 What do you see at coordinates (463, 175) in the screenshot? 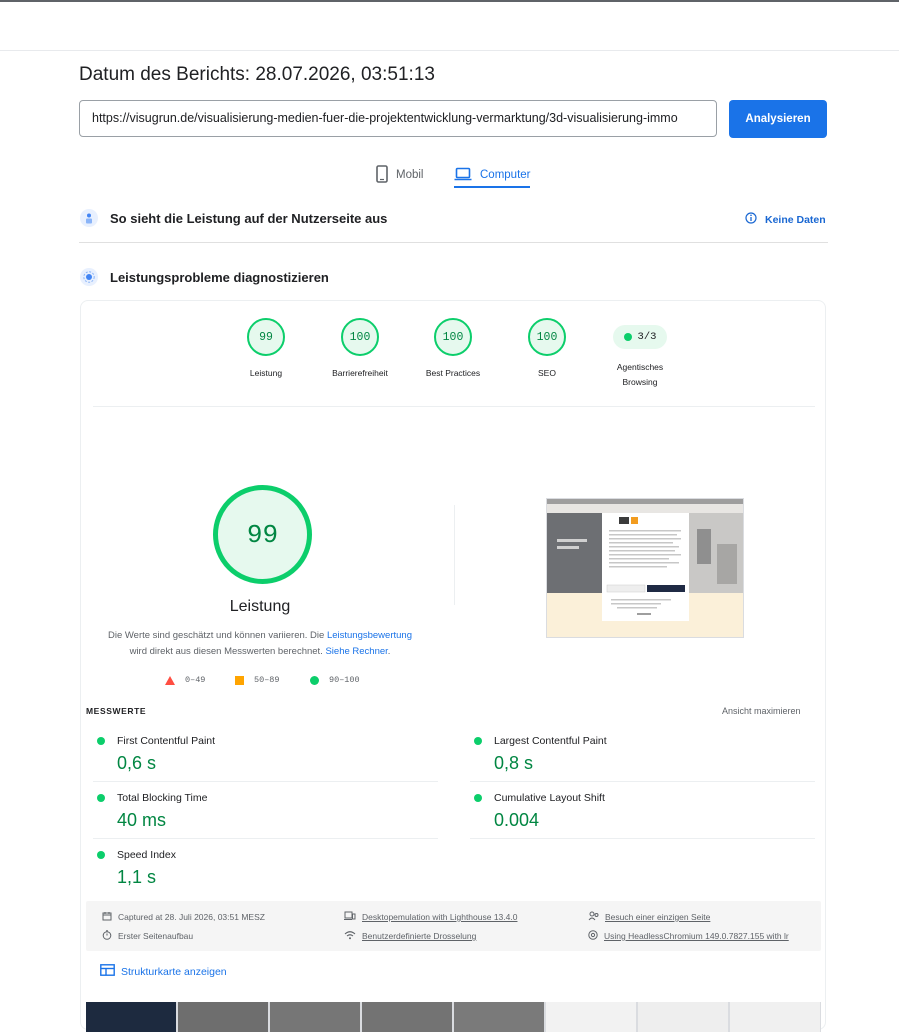
I see `laptop-icon` at bounding box center [463, 175].